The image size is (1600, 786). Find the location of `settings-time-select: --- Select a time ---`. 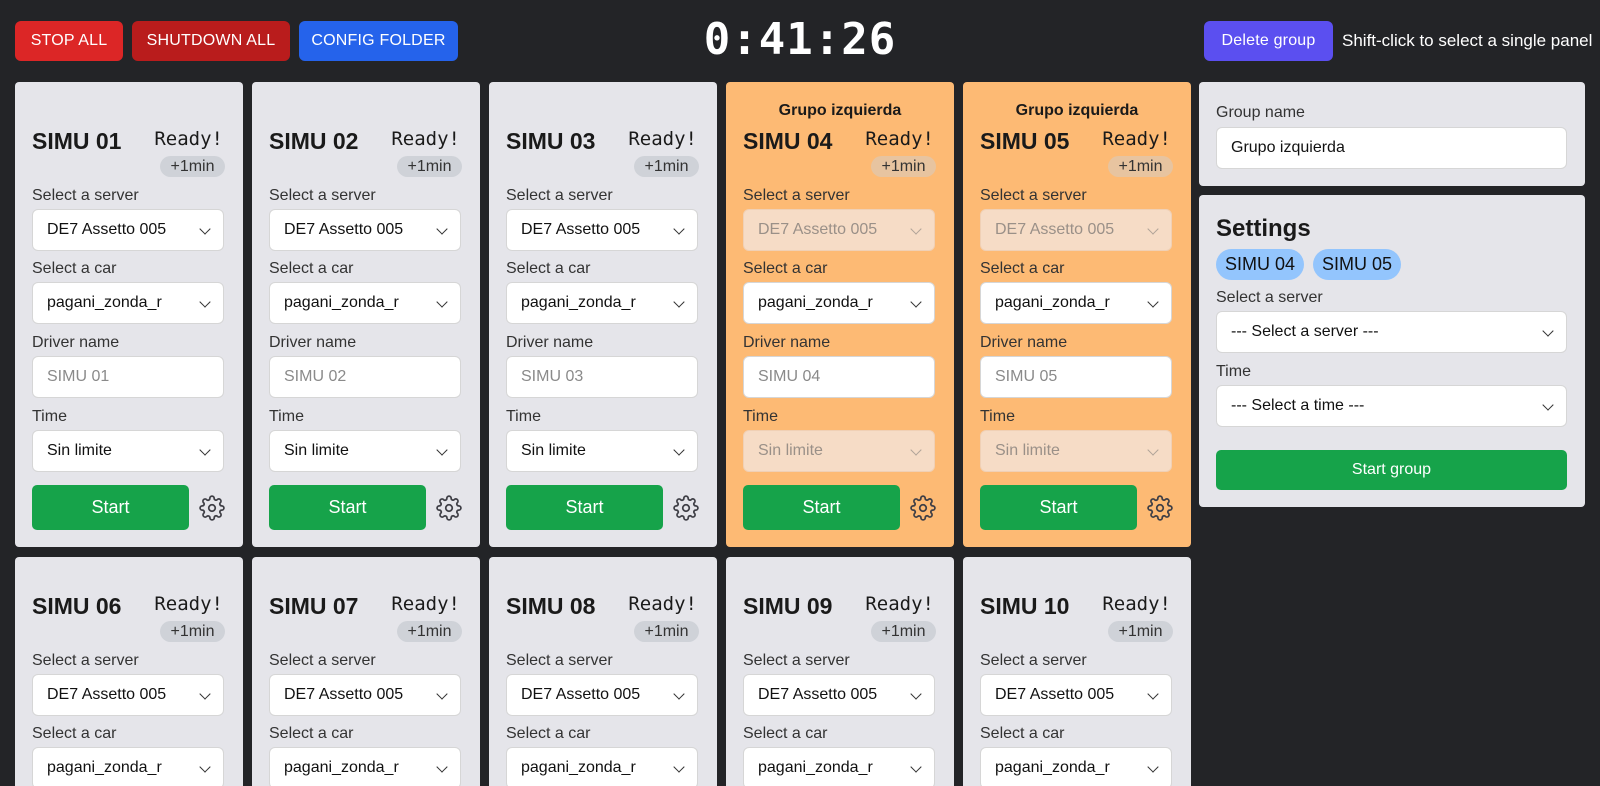

settings-time-select: --- Select a time --- is located at coordinates (1391, 406).